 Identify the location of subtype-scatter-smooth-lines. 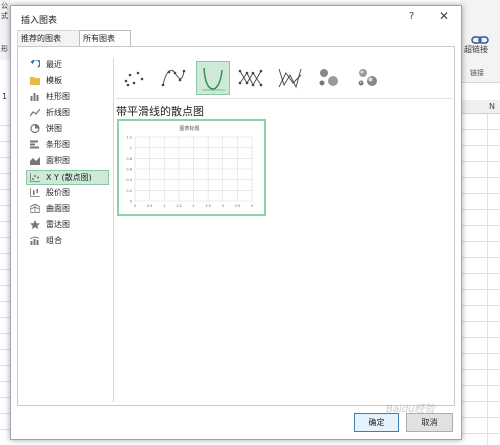
(213, 78).